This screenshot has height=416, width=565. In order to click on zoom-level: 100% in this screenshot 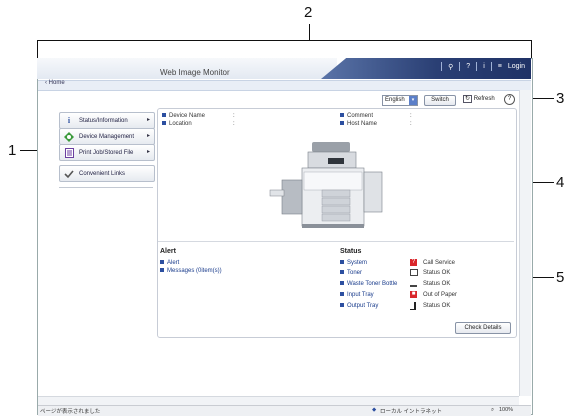, I will do `click(506, 410)`.